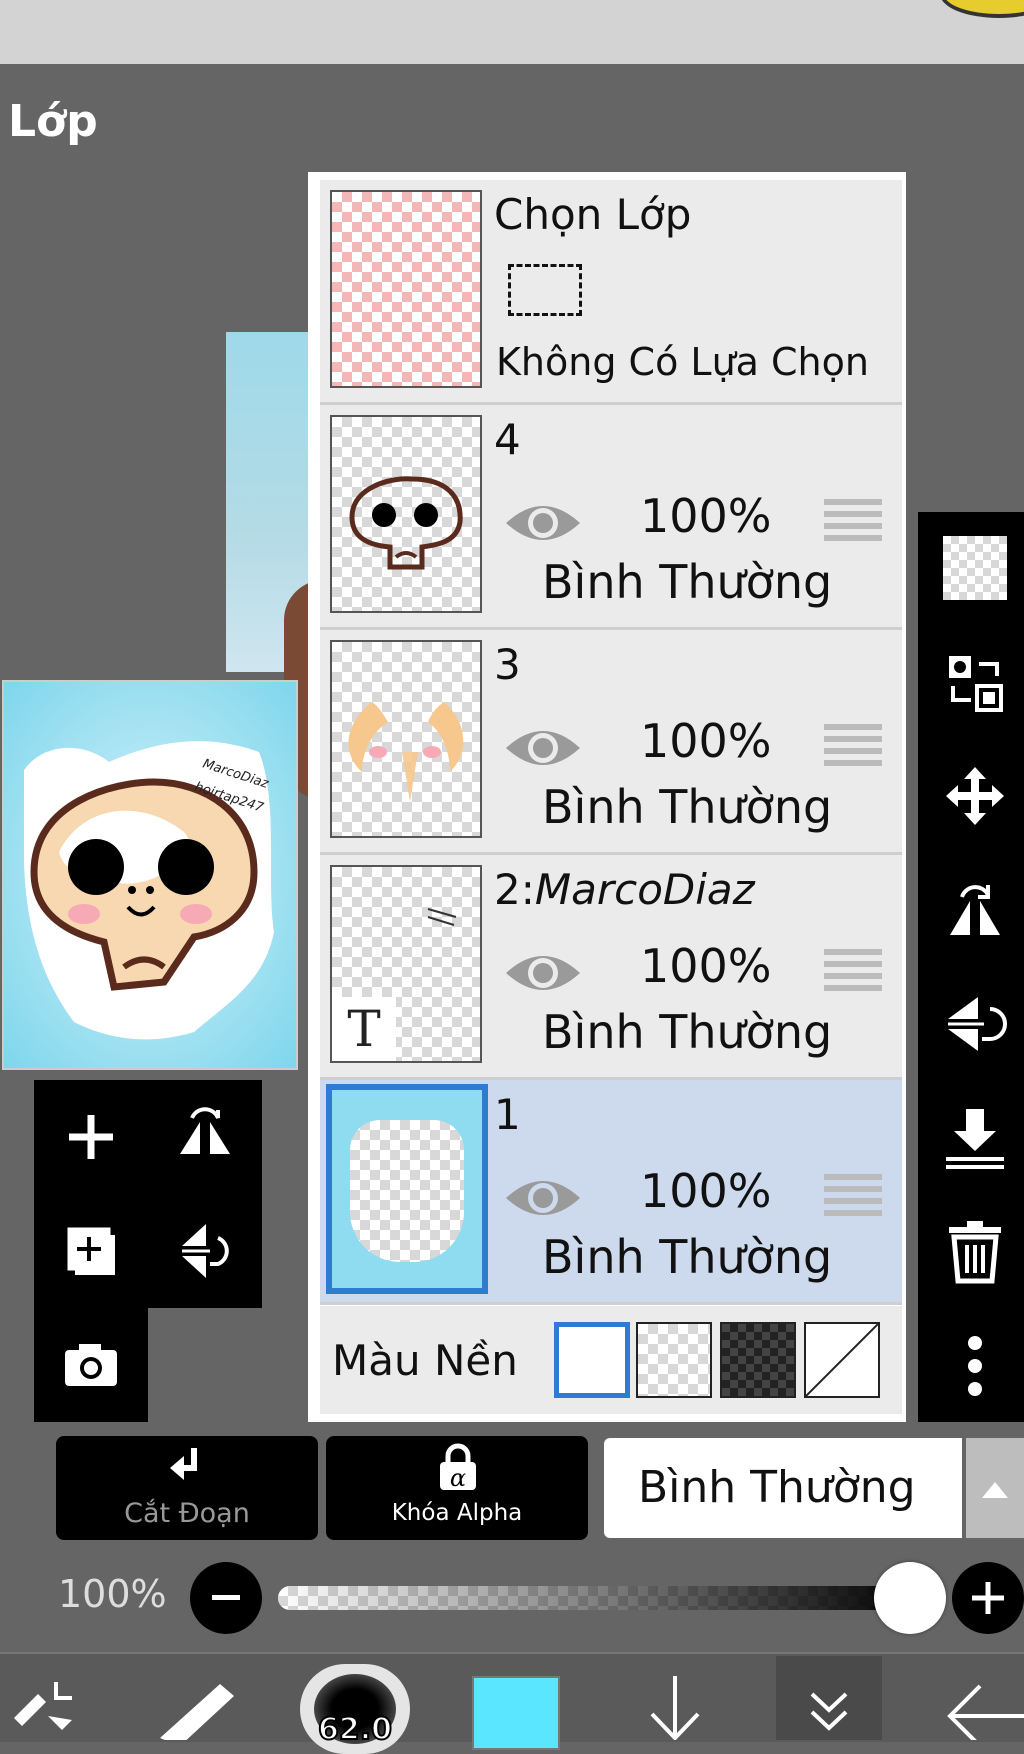  Describe the element at coordinates (507, 664) in the screenshot. I see `layer-name: 3` at that location.